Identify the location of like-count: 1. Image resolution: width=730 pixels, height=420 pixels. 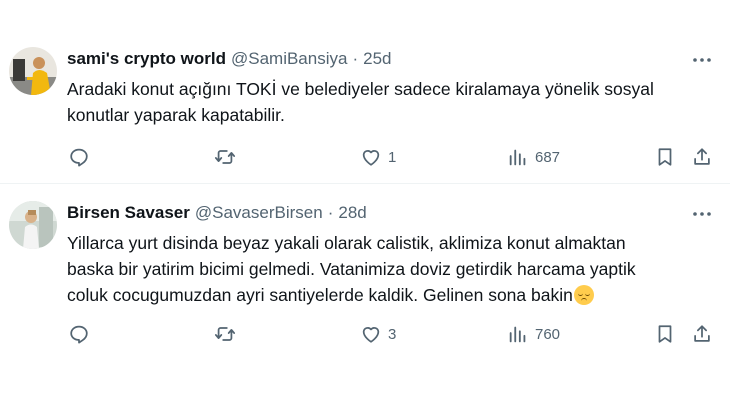
(392, 157).